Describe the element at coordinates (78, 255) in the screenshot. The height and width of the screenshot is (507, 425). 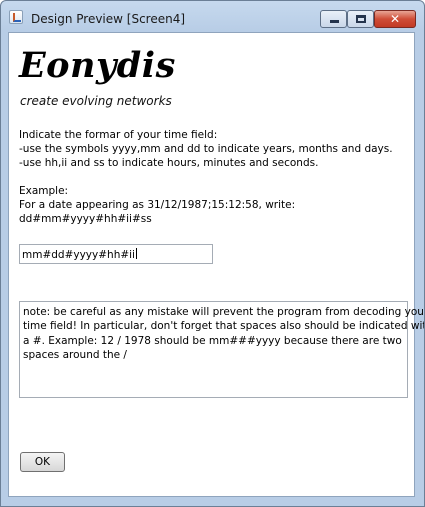
I see `time-format-value: mm#dd#yyyy#hh#ii` at that location.